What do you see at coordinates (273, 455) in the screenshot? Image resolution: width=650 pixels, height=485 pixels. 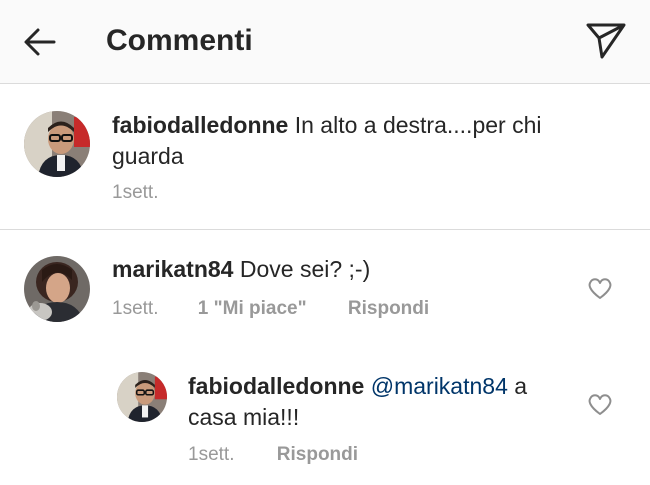 I see `reply-meta: 1sett. Rispondi` at bounding box center [273, 455].